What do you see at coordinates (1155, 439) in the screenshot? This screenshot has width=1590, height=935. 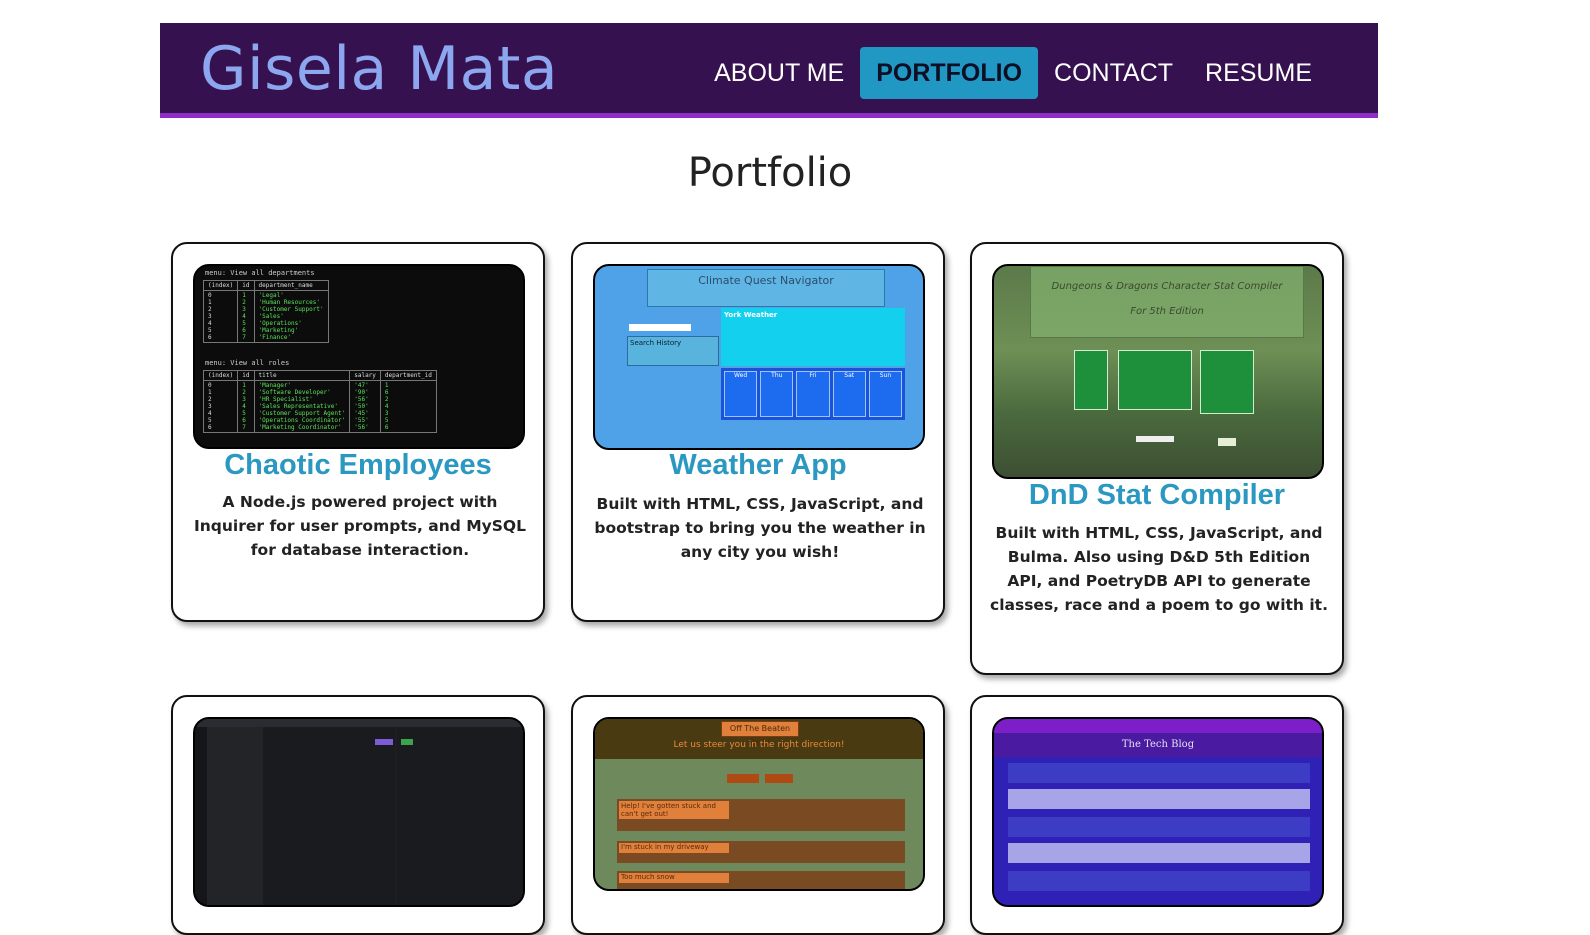 I see `name-input` at bounding box center [1155, 439].